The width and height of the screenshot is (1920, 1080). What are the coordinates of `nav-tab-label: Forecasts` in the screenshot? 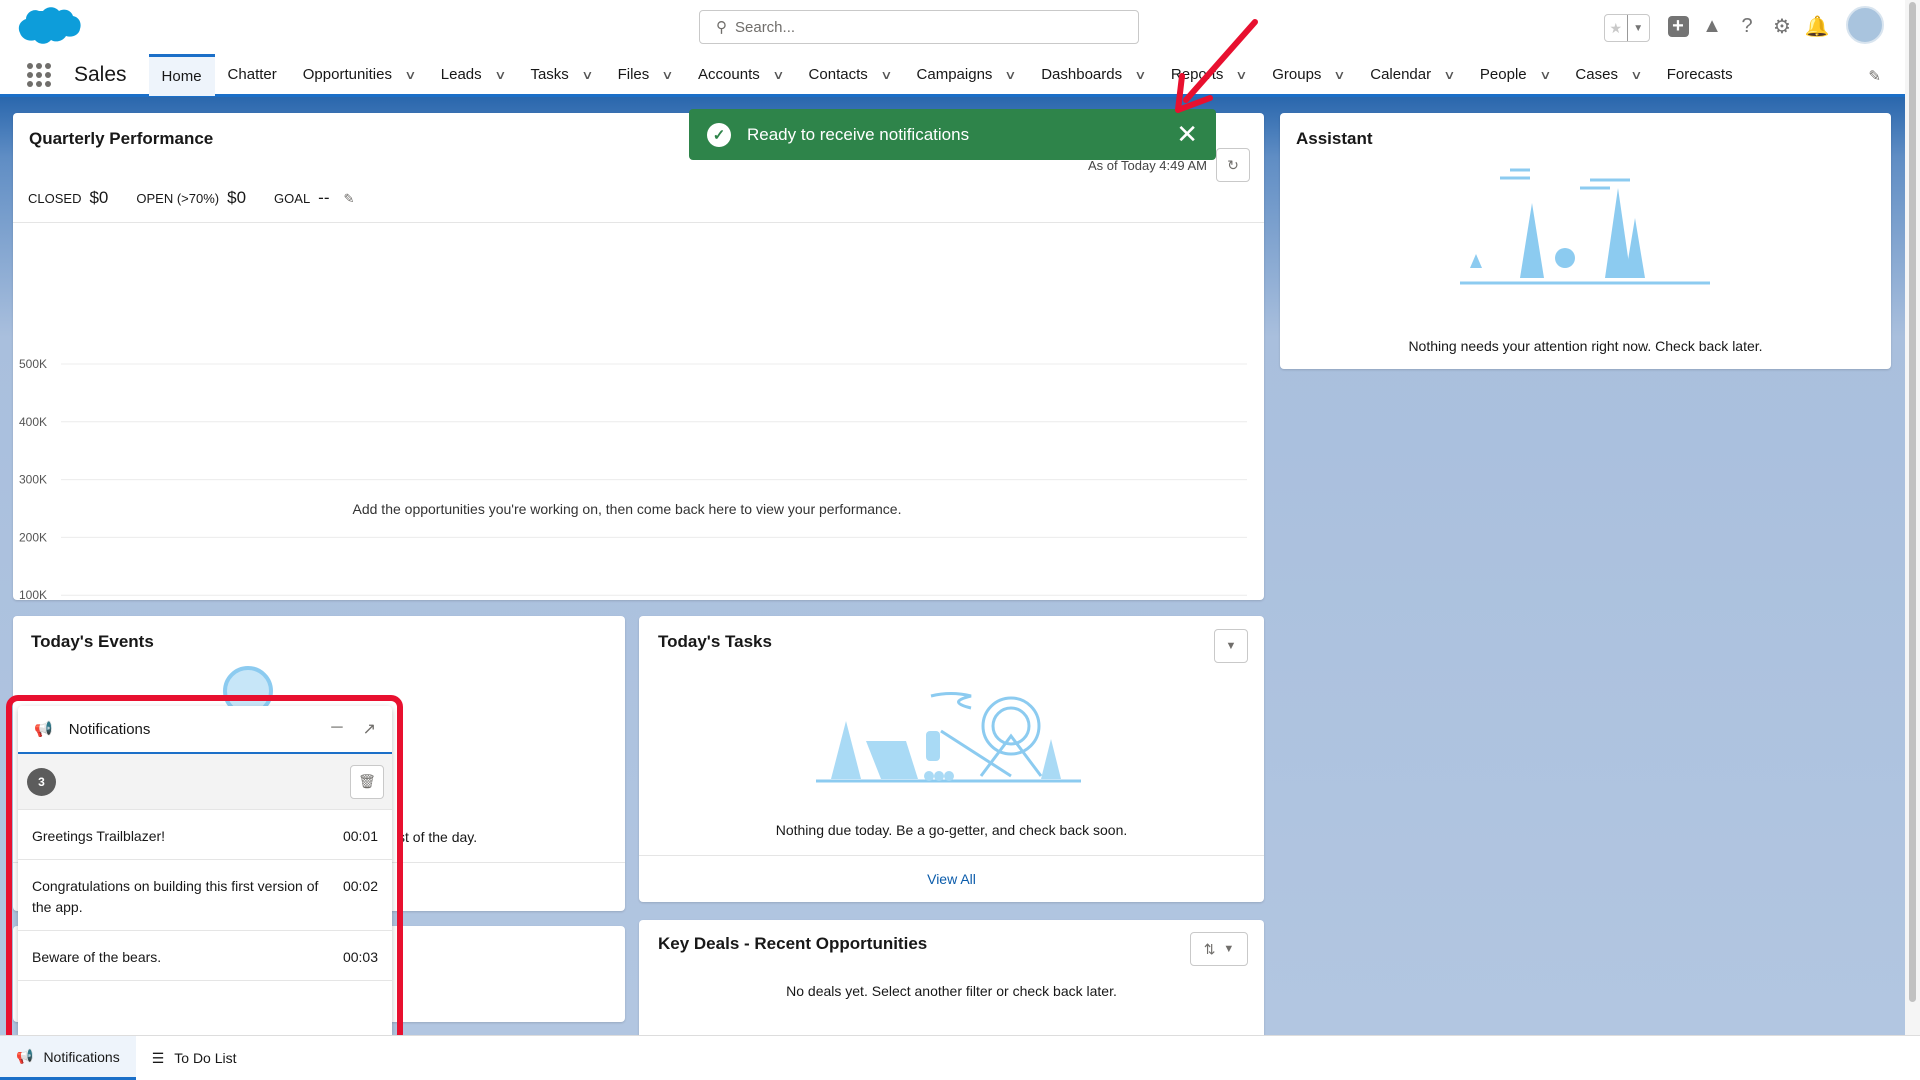 It's located at (1699, 74).